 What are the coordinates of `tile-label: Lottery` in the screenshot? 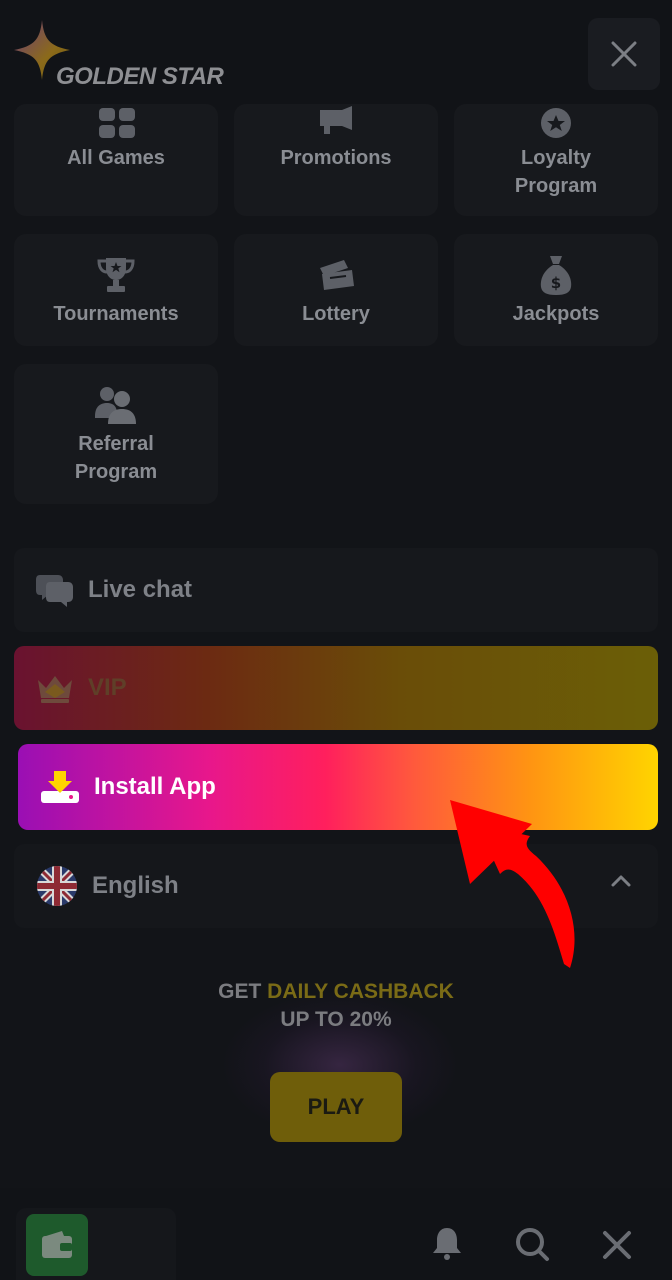 It's located at (336, 314).